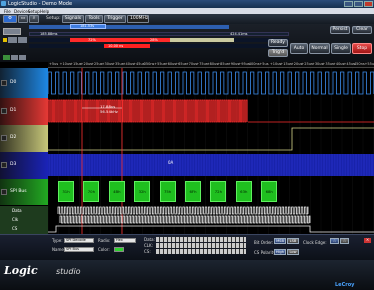 The width and height of the screenshot is (374, 290). Describe the element at coordinates (23, 19) in the screenshot. I see `cursor-button: ▭` at that location.